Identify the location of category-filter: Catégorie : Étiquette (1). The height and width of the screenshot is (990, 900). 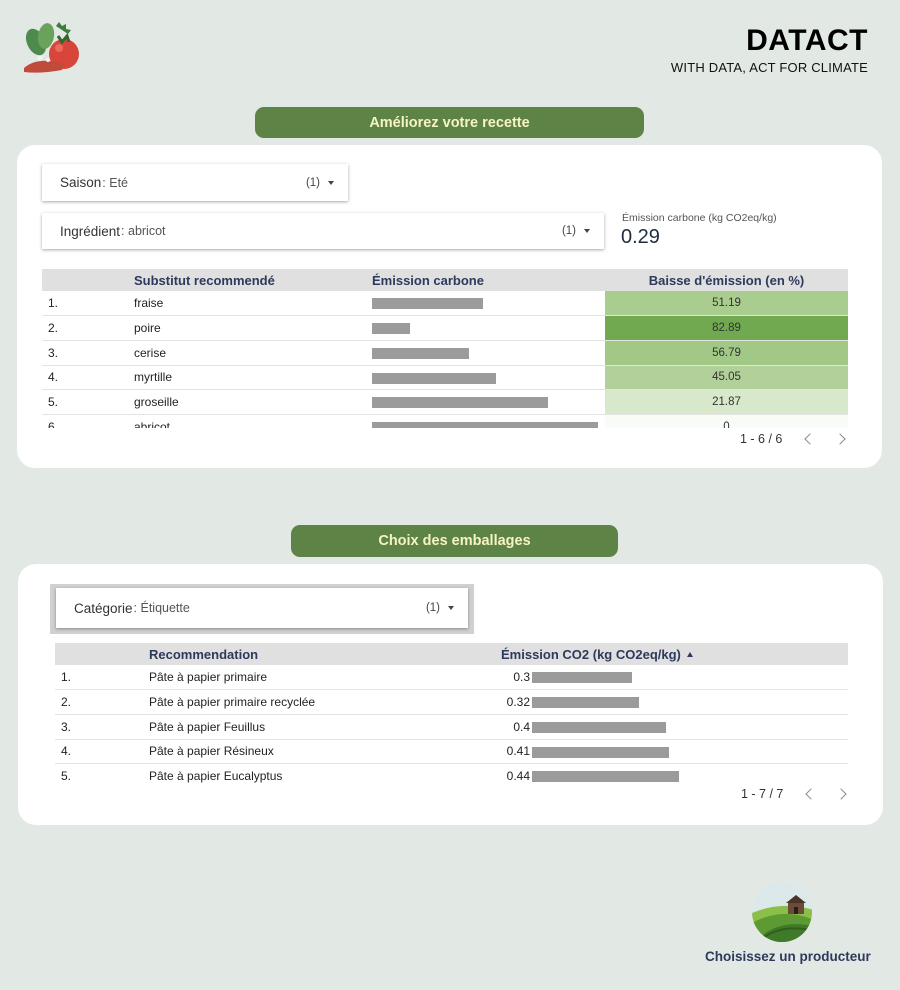
(262, 608).